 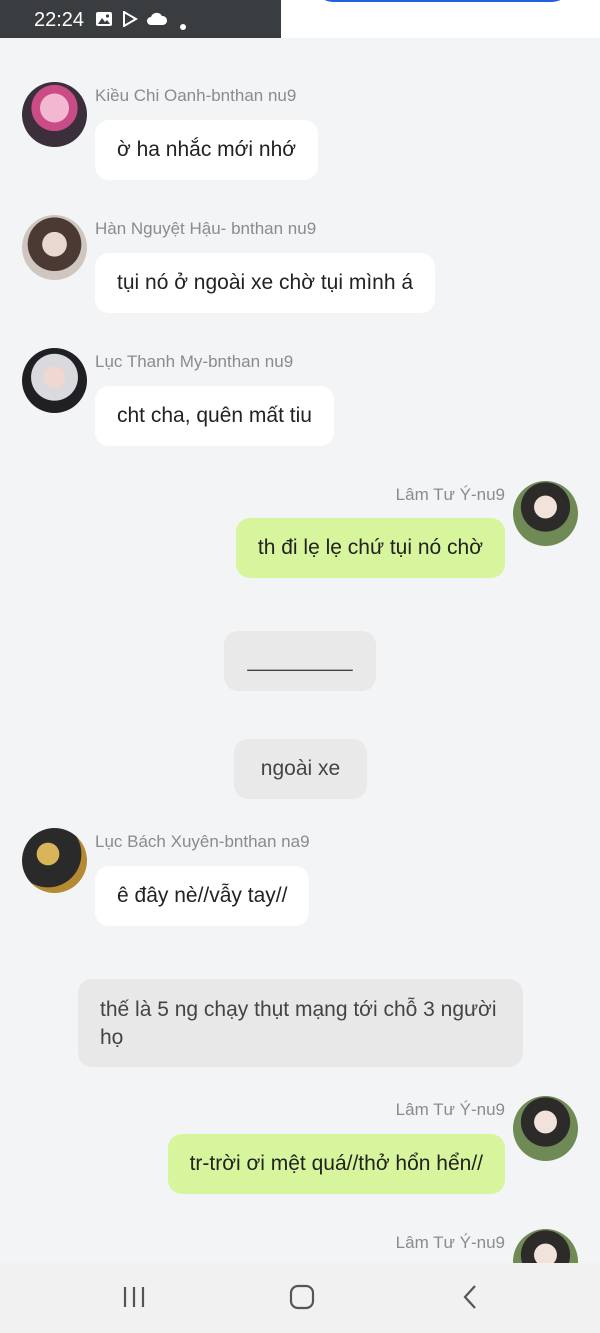 What do you see at coordinates (157, 21) in the screenshot?
I see `cloud-icon` at bounding box center [157, 21].